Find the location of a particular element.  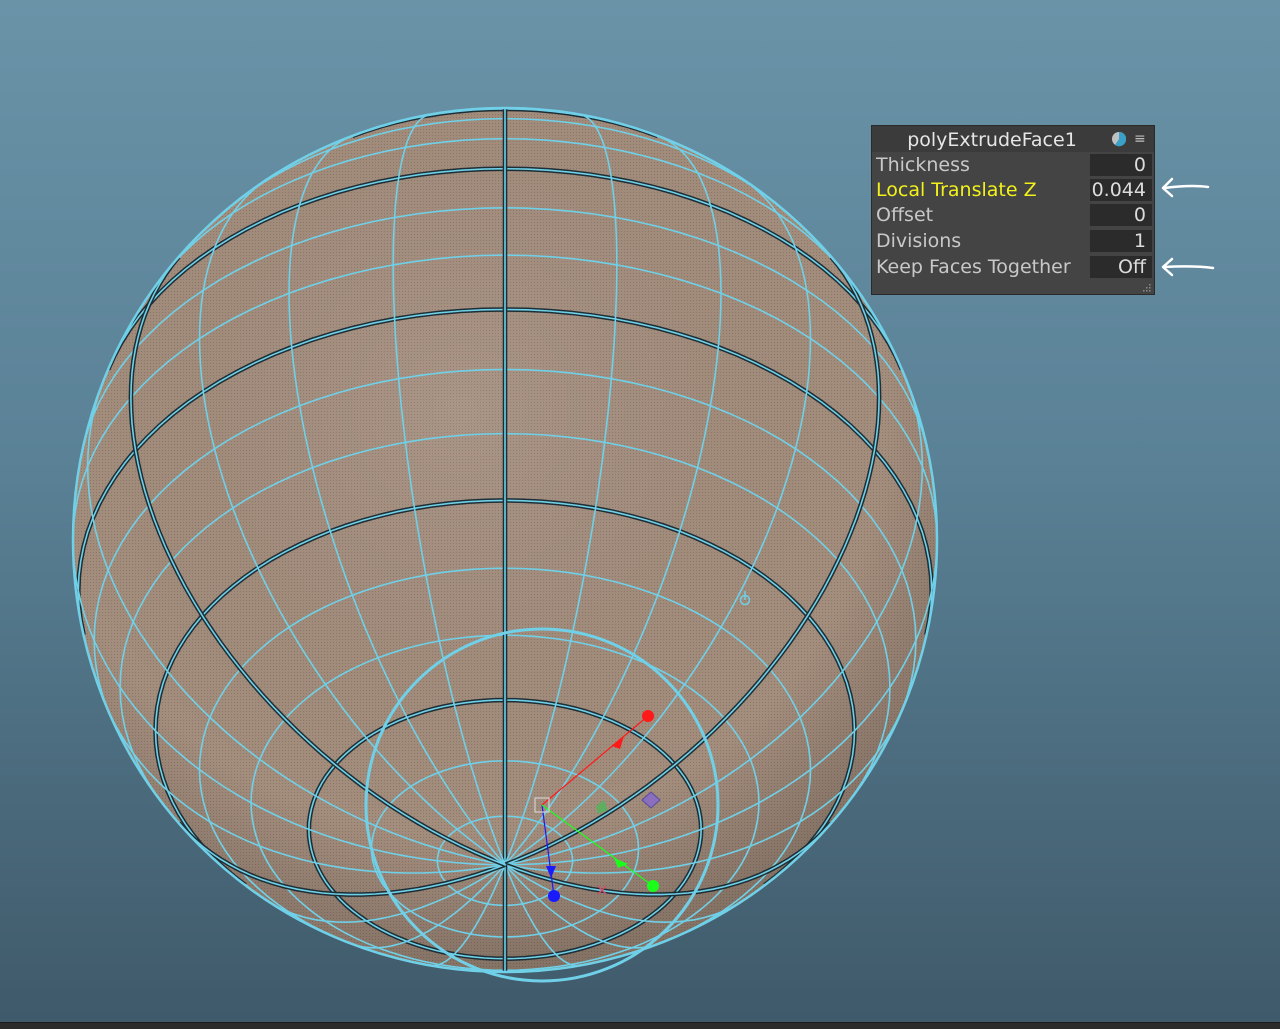

attr-row-keep-faces-together: Keep Faces Together Off is located at coordinates (1013, 267).